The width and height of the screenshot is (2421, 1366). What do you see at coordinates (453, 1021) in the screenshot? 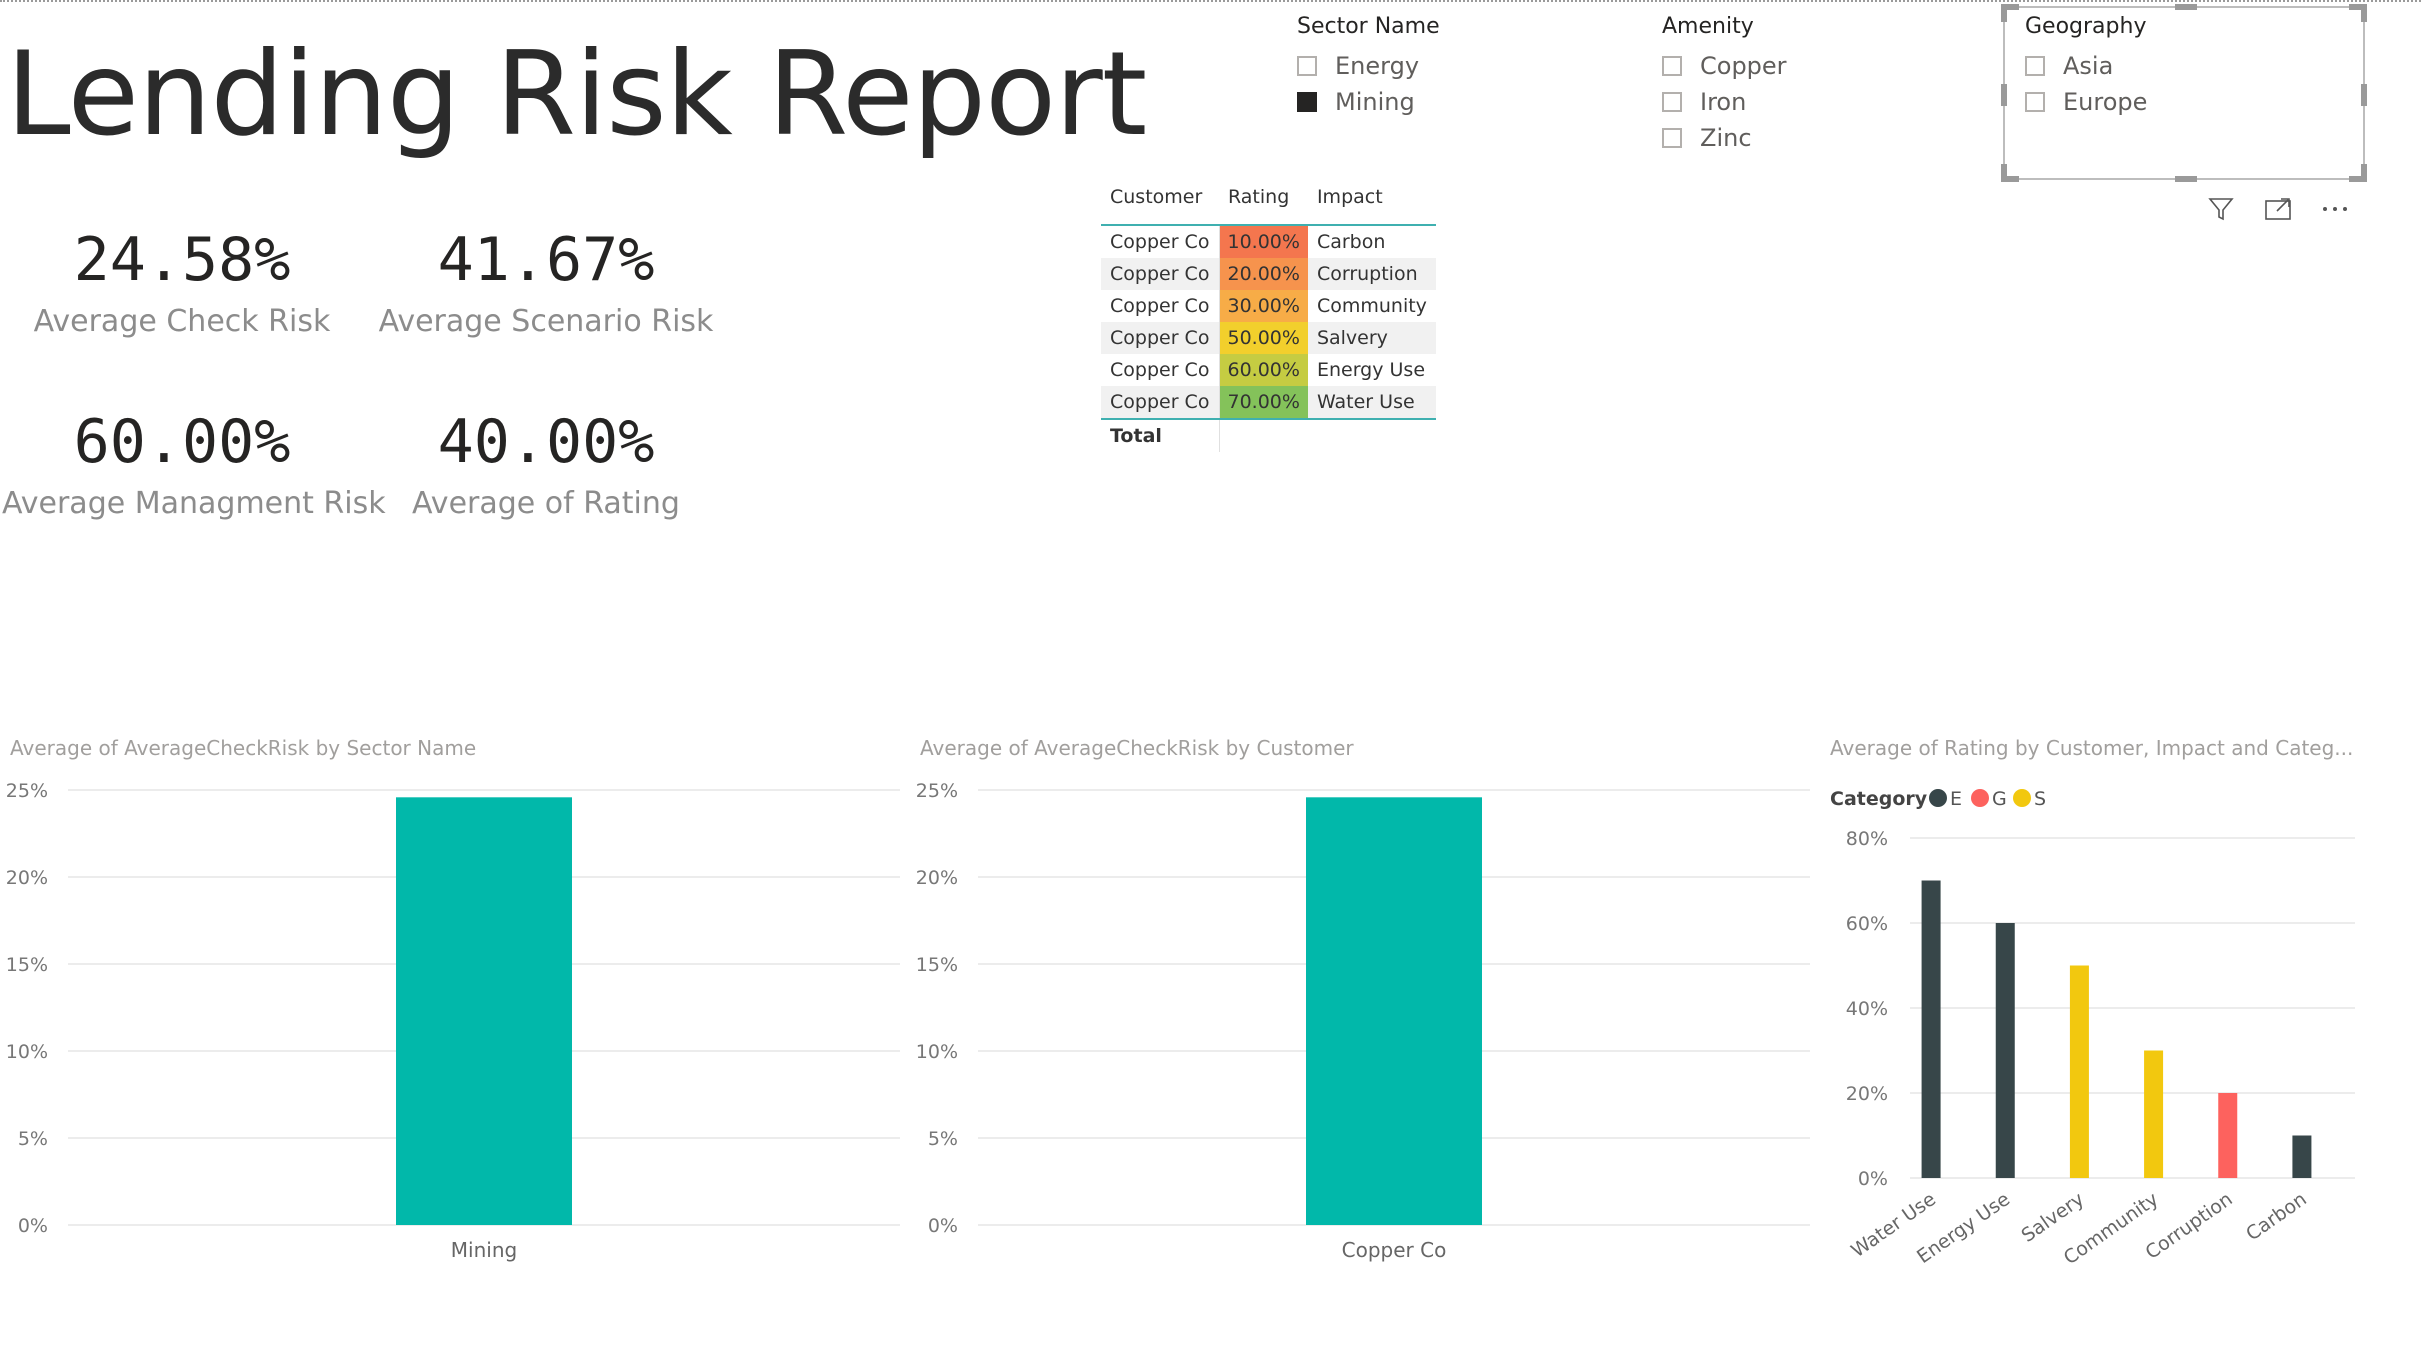
I see `chart-avg-check-risk-by-sector: 25% 20% 15% 10% 5% 0% Mining` at bounding box center [453, 1021].